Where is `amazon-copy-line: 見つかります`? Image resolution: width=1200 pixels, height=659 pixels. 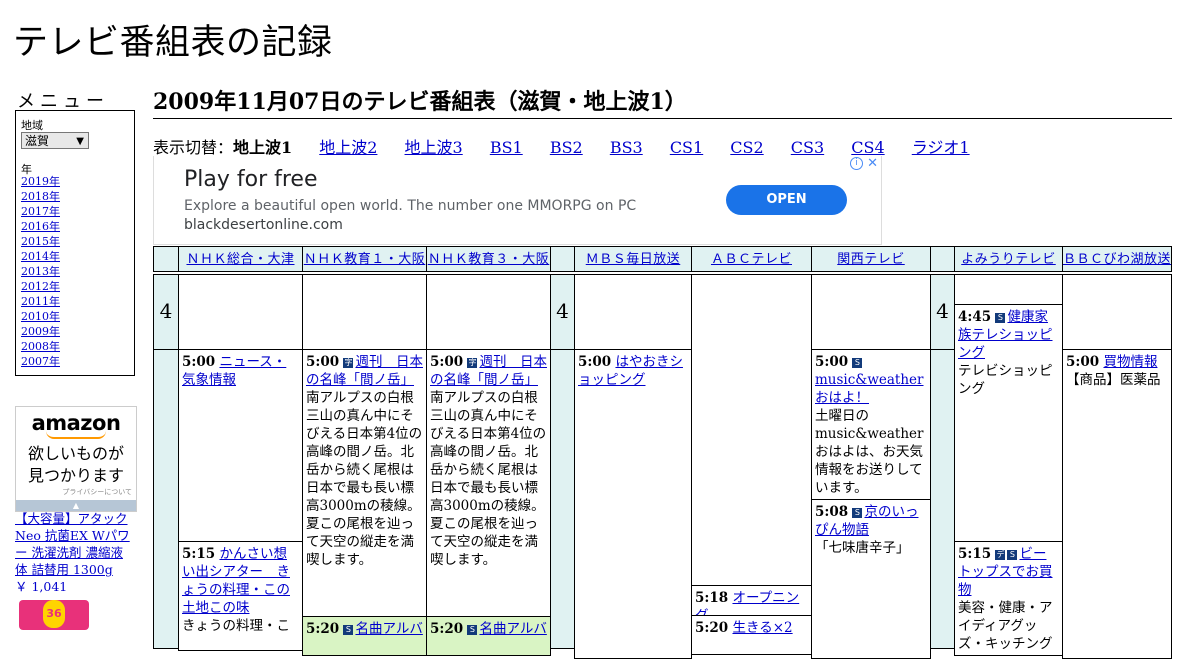 amazon-copy-line: 見つかります is located at coordinates (75, 475).